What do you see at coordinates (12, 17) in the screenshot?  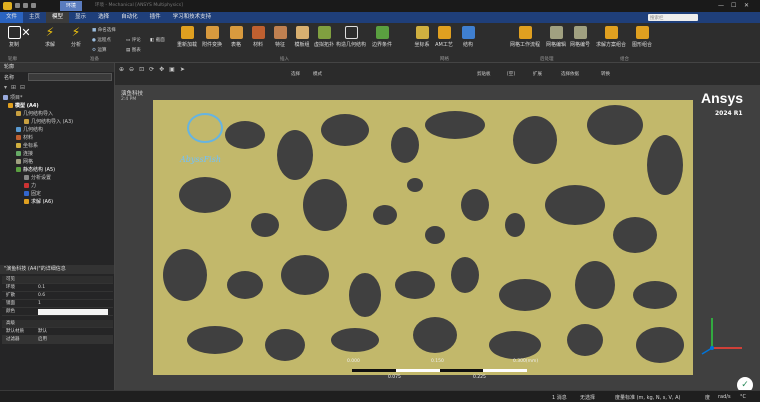 I see `tab-file: 文件` at bounding box center [12, 17].